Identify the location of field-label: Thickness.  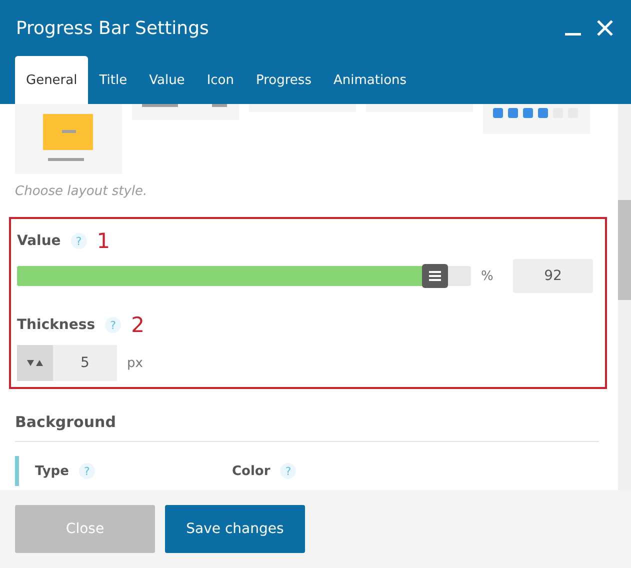
(56, 325).